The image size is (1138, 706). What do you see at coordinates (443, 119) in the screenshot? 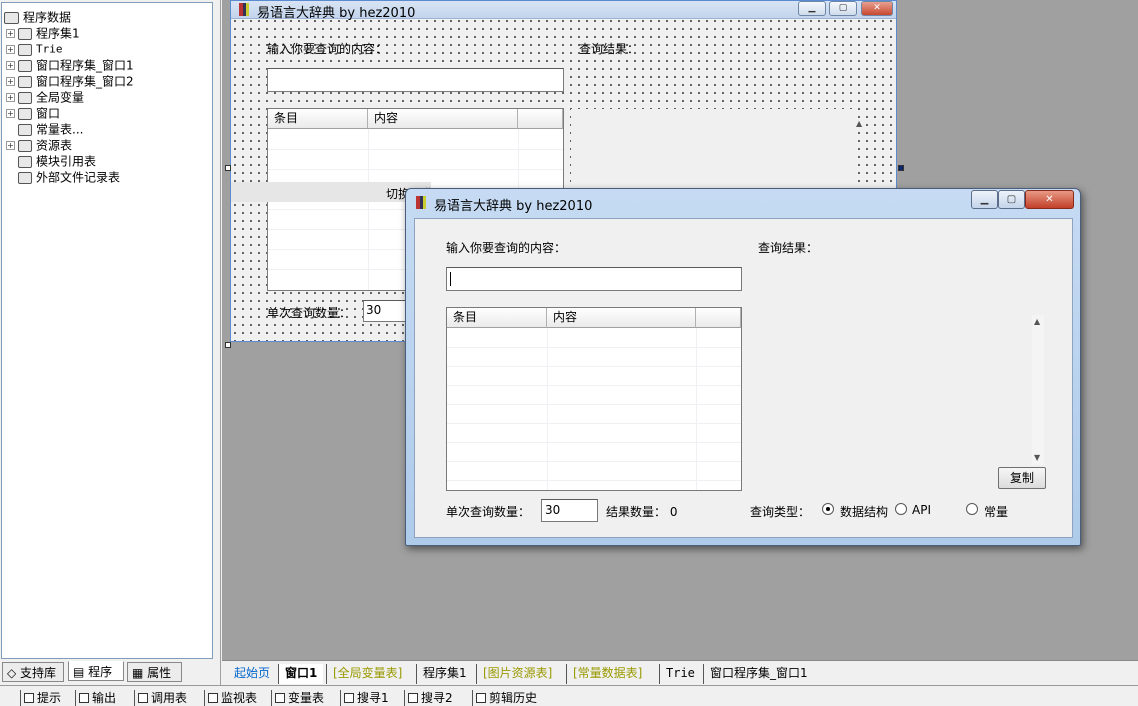
I see `design-col-content: 内容` at bounding box center [443, 119].